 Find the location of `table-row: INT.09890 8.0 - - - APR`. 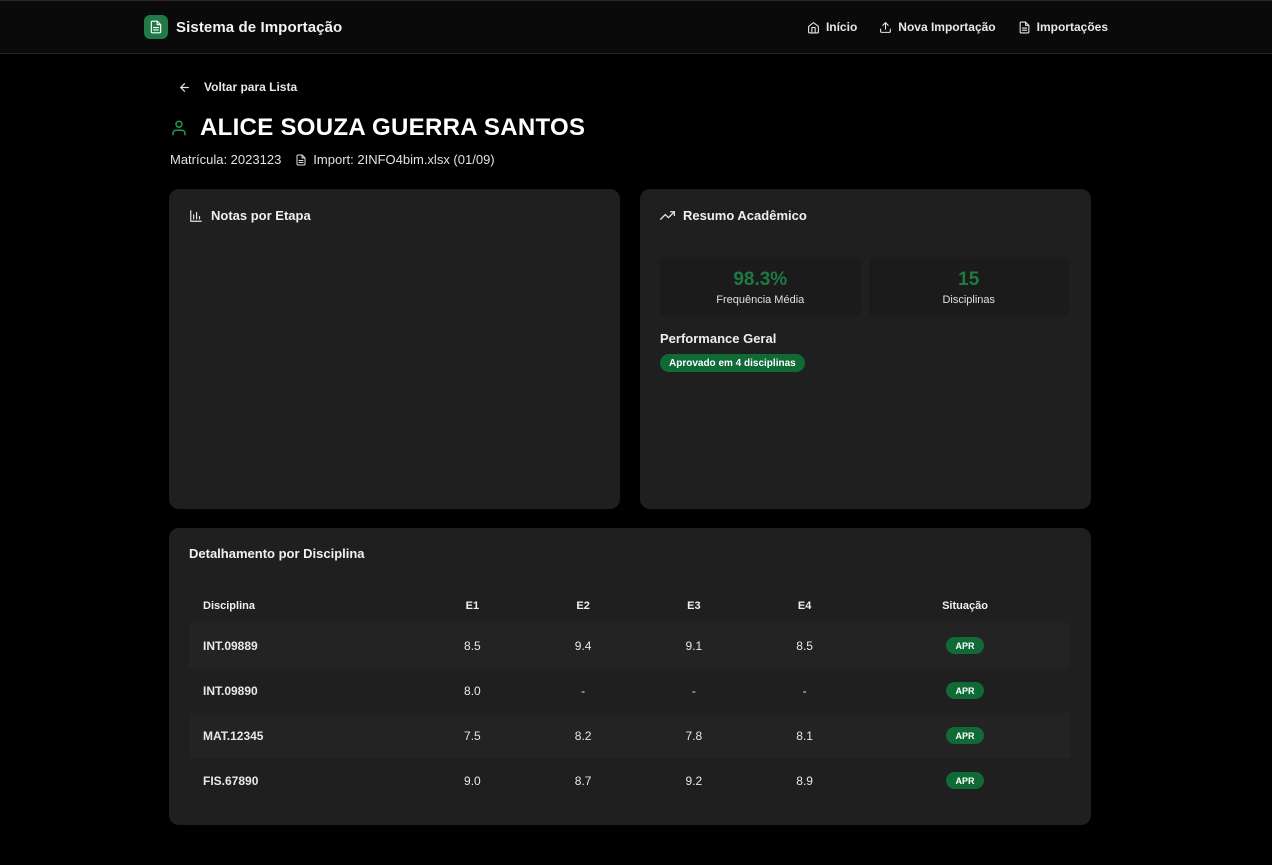

table-row: INT.09890 8.0 - - - APR is located at coordinates (629, 690).